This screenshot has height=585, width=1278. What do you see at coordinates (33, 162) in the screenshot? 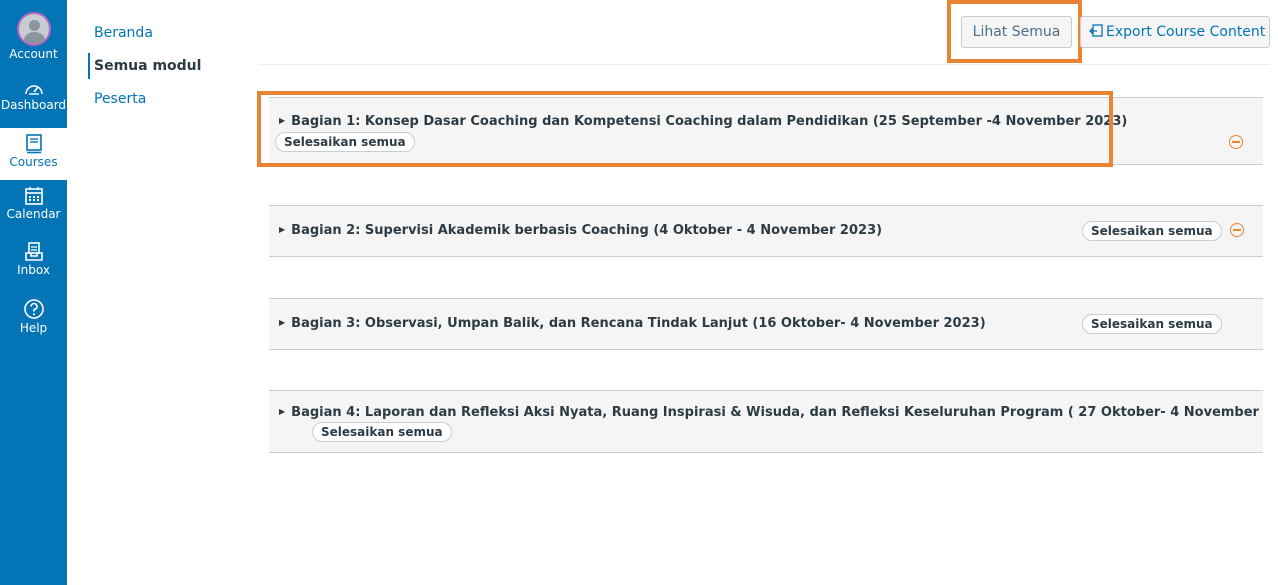
I see `nav-courses-label: Courses` at bounding box center [33, 162].